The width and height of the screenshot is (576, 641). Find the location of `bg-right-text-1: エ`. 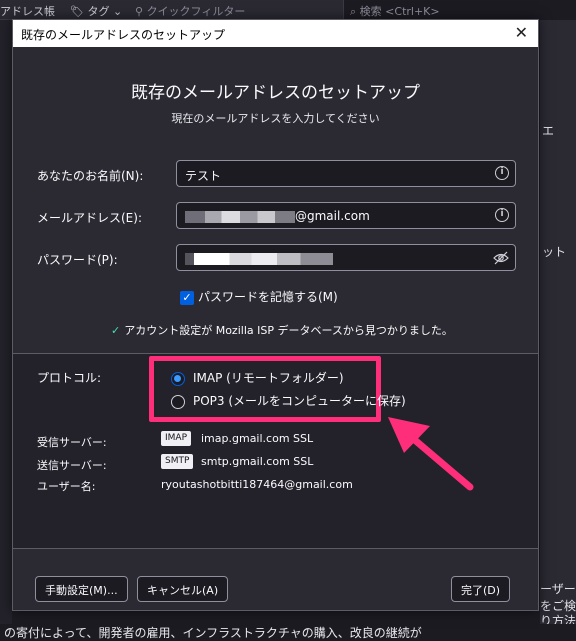

bg-right-text-1: エ is located at coordinates (548, 131).